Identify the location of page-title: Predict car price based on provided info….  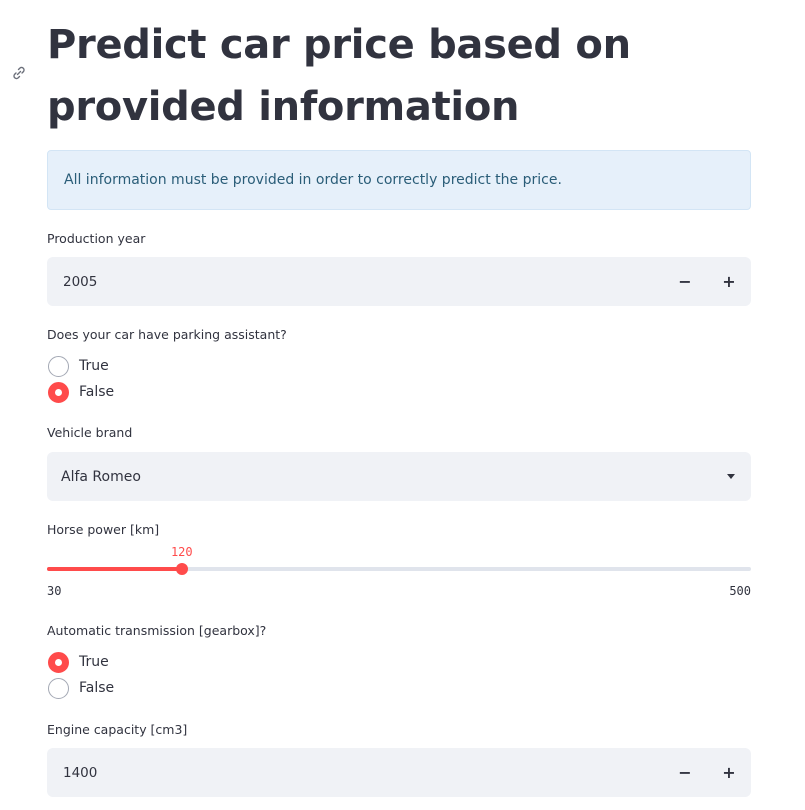
(339, 76).